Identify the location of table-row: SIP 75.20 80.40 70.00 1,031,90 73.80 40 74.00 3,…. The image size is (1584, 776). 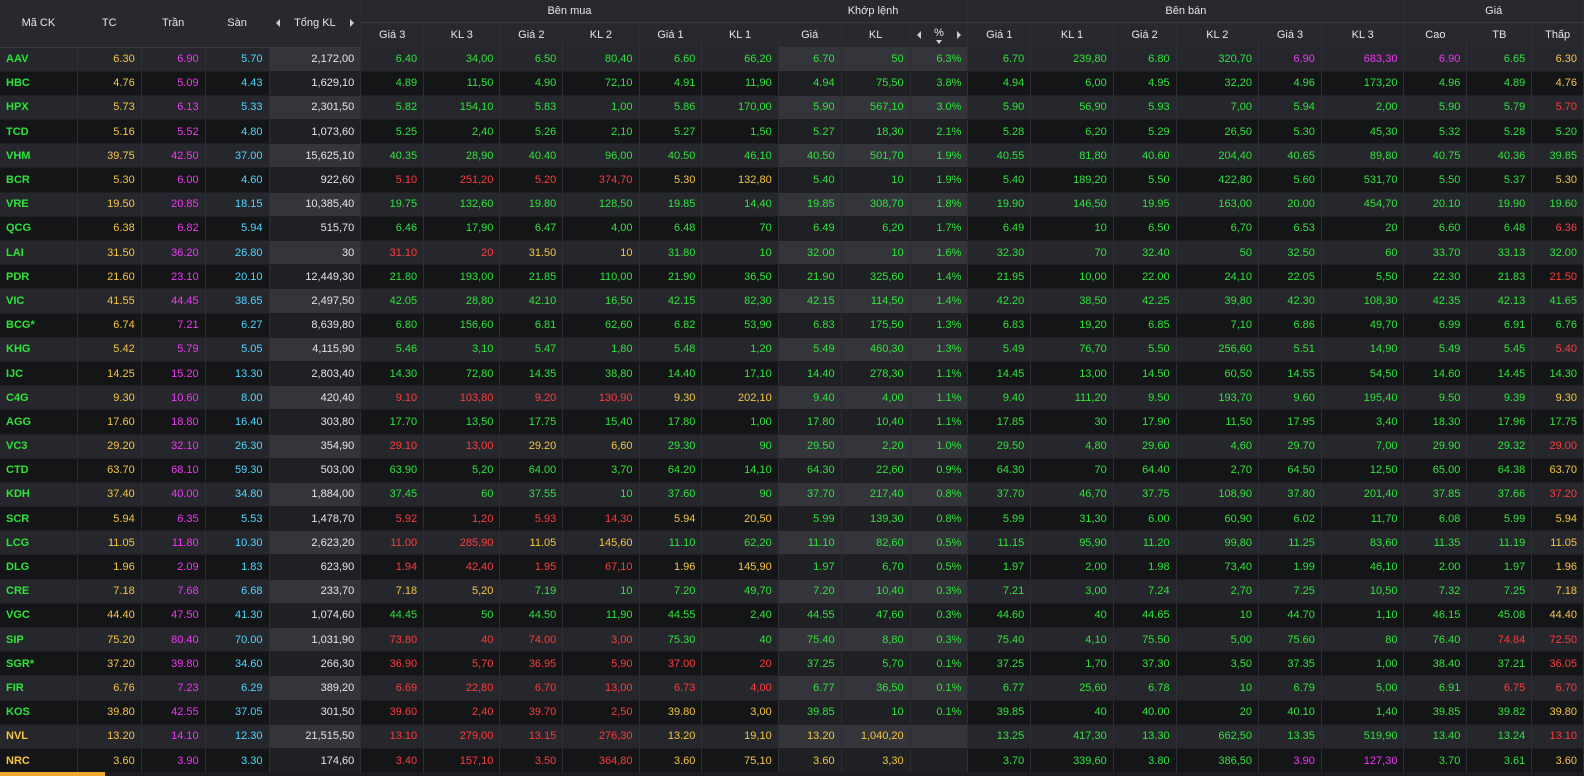
(792, 640).